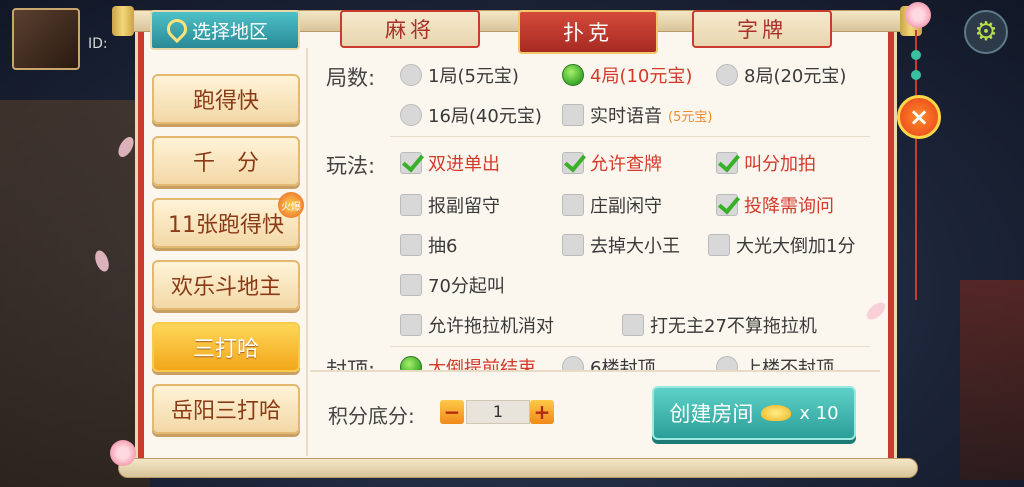 This screenshot has height=487, width=1024. What do you see at coordinates (230, 31) in the screenshot?
I see `select-region-label: 选择地区` at bounding box center [230, 31].